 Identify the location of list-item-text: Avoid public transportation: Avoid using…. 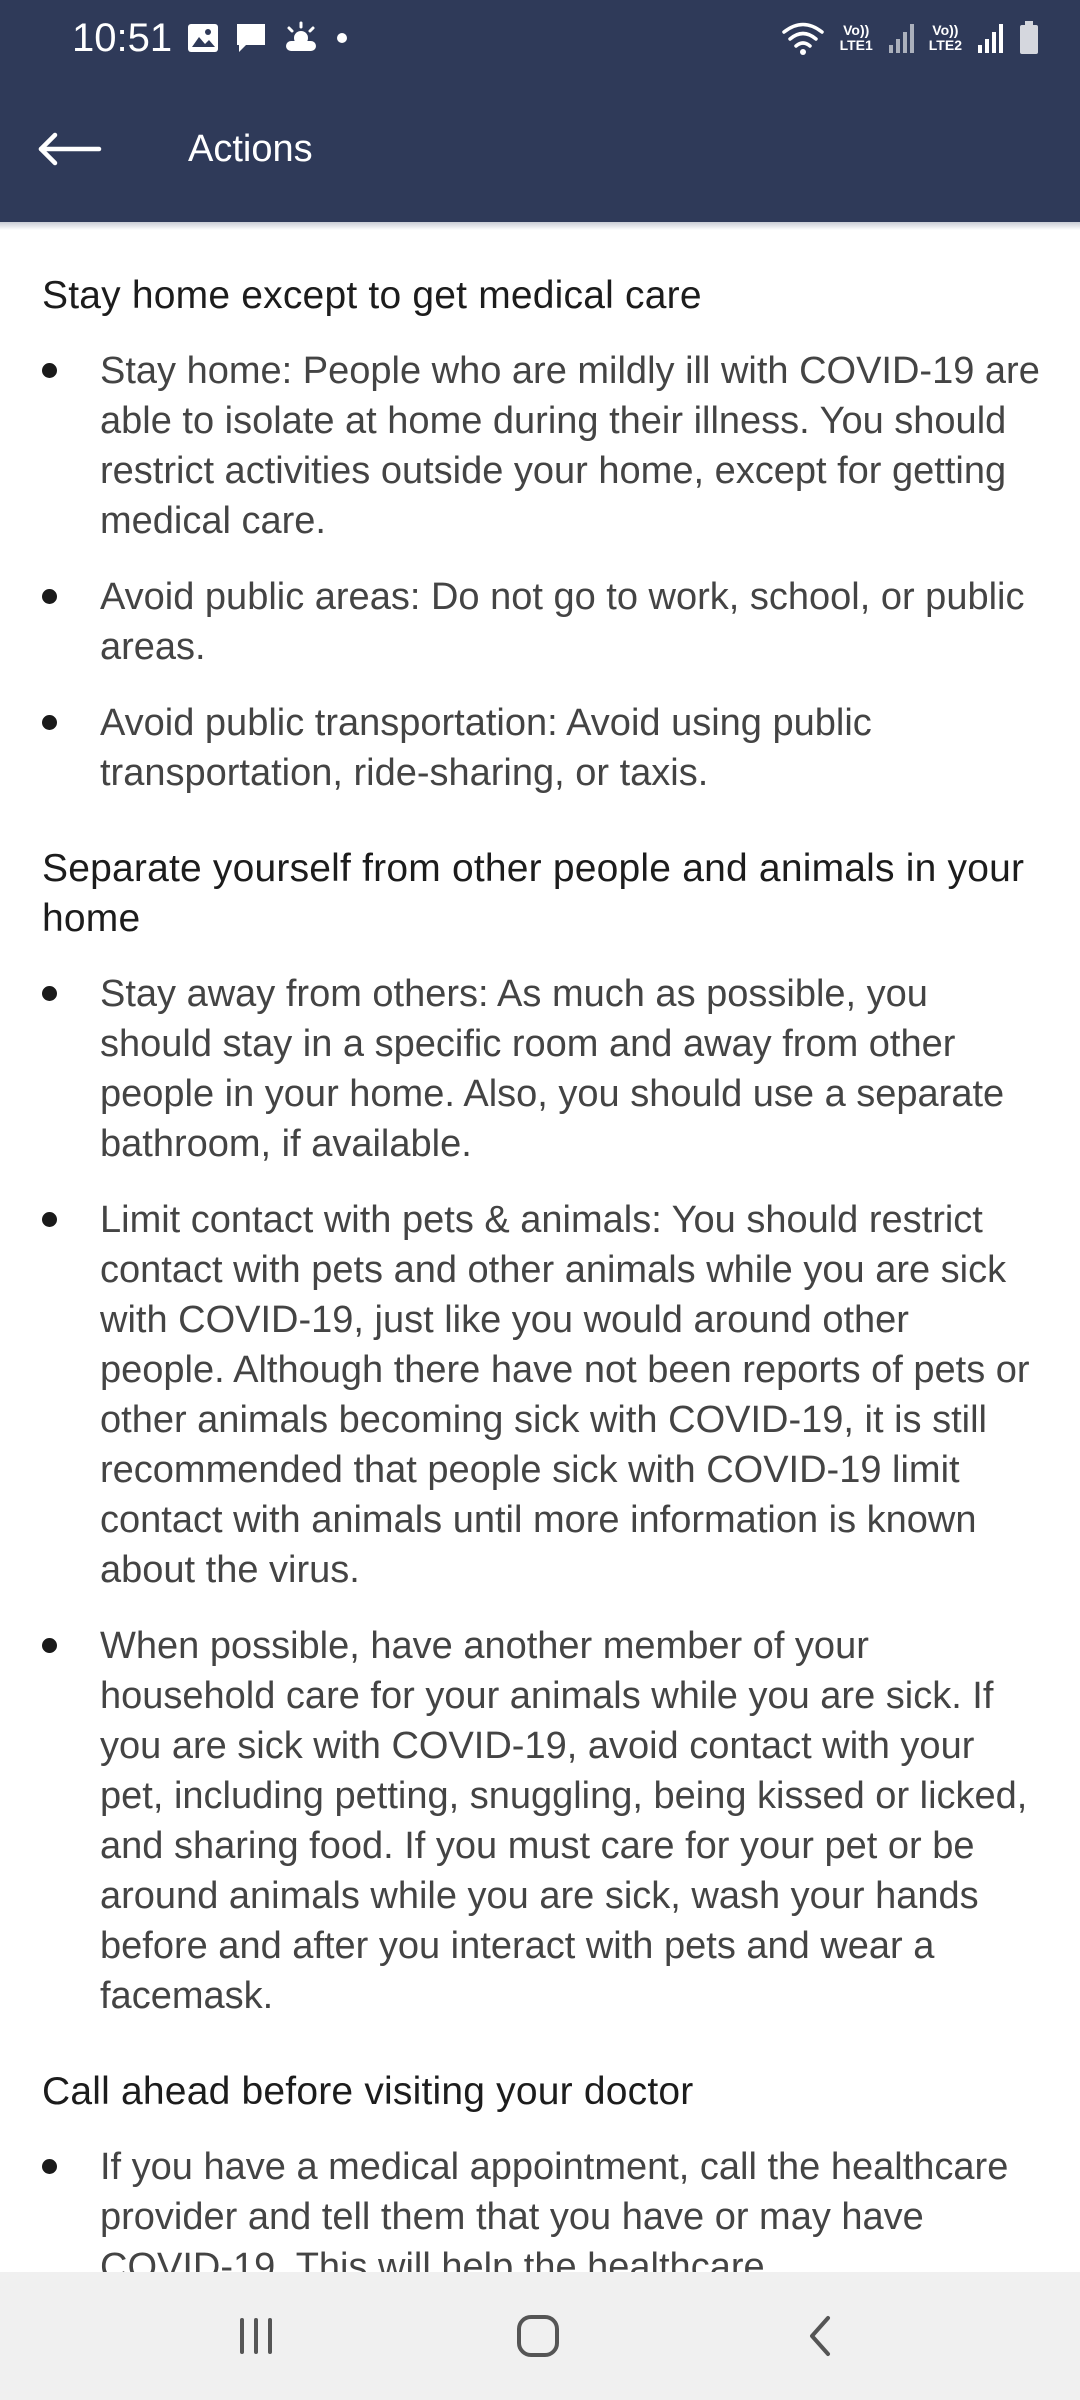
(486, 748).